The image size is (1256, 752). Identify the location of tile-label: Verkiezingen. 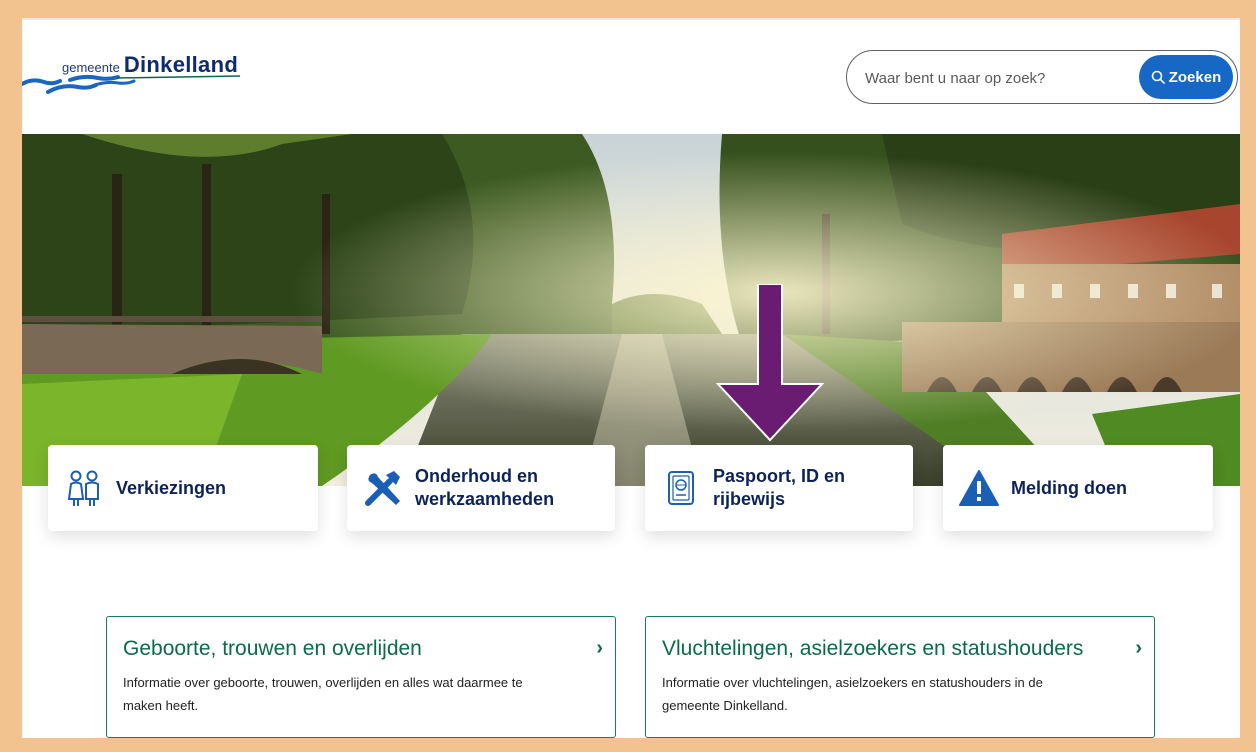
(171, 488).